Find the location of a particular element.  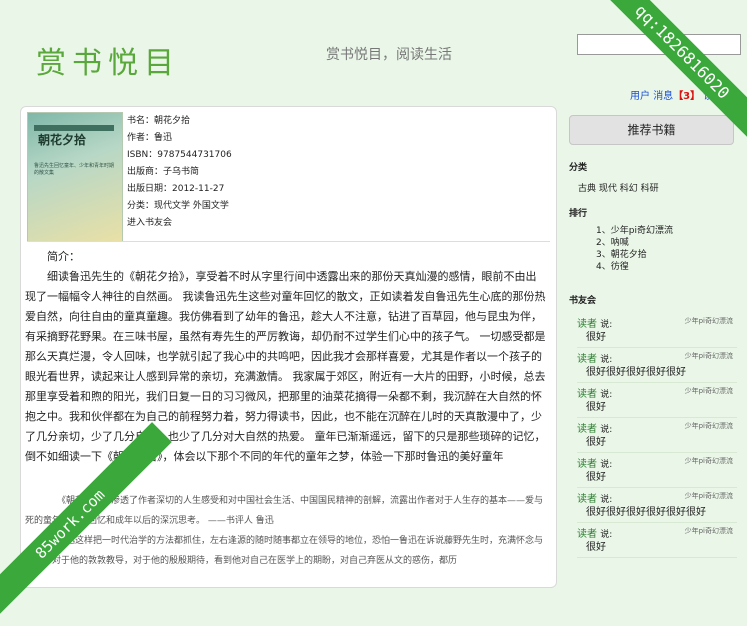

ranking-item: 3、朝花夕拾 is located at coordinates (634, 255).